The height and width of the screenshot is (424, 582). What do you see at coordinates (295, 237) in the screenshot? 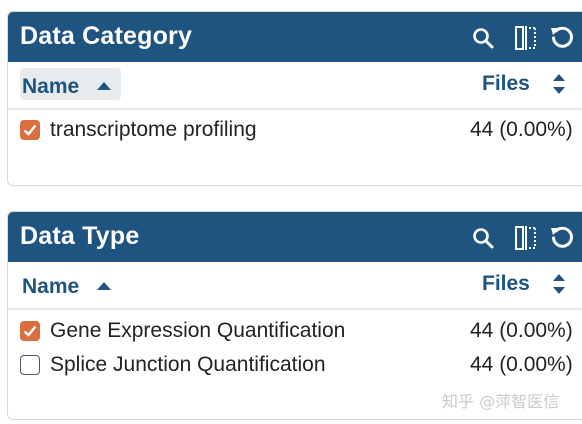
I see `panel-header: Data Type` at bounding box center [295, 237].